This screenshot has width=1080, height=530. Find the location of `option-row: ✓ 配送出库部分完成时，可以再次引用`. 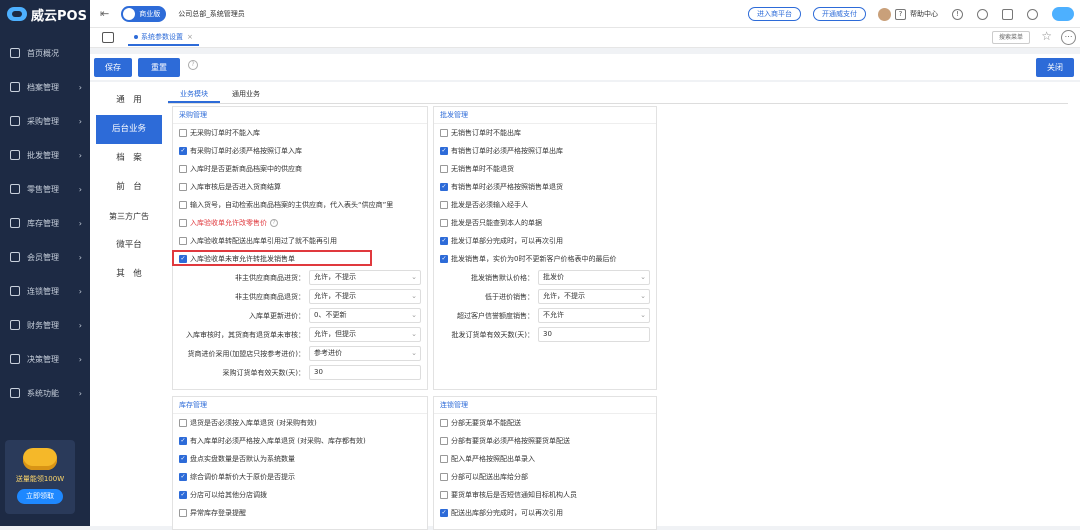

option-row: ✓ 配送出库部分完成时，可以再次引用 is located at coordinates (545, 513).